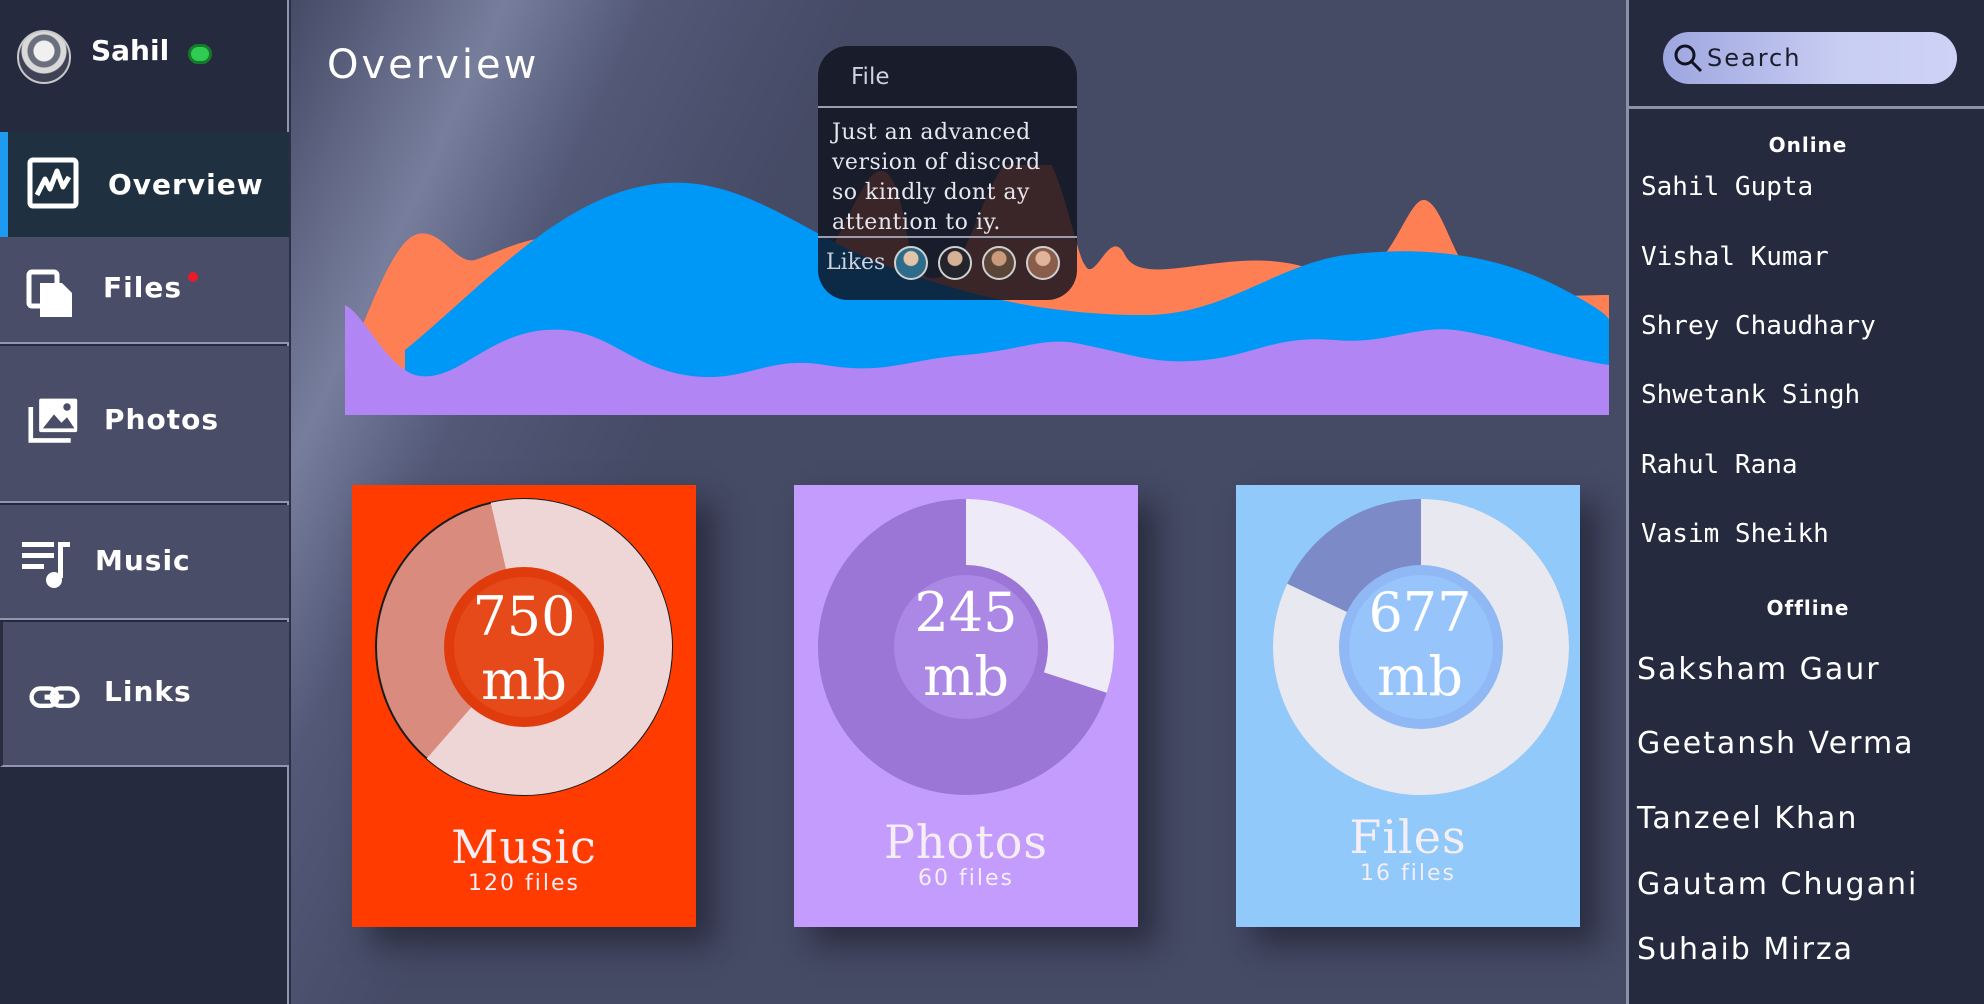 This screenshot has height=1004, width=1984. Describe the element at coordinates (1408, 873) in the screenshot. I see `file-count: 16 files` at that location.